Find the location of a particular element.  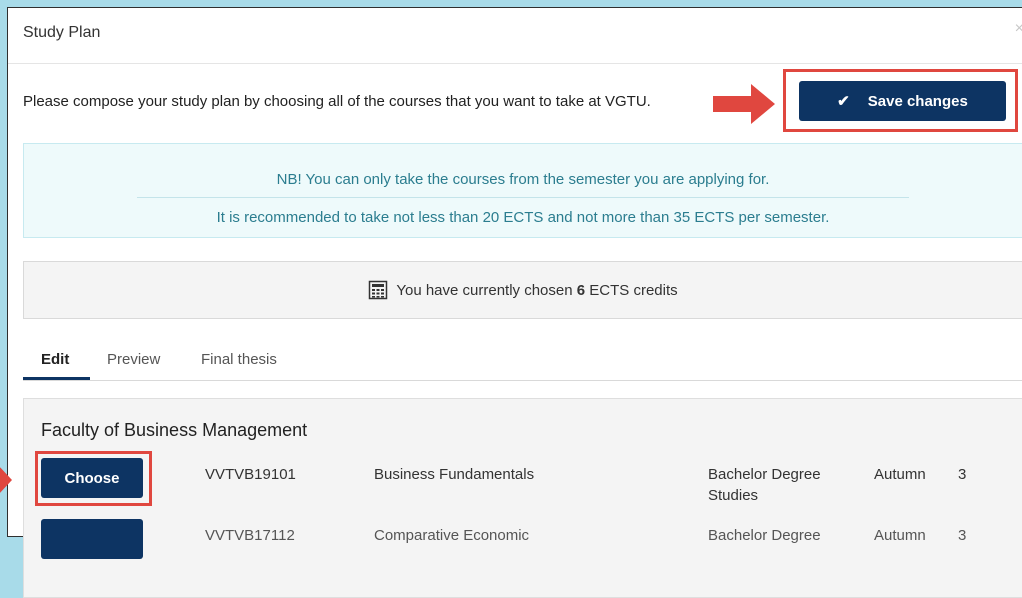

credits-prefix: You have currently chosen is located at coordinates (486, 290).